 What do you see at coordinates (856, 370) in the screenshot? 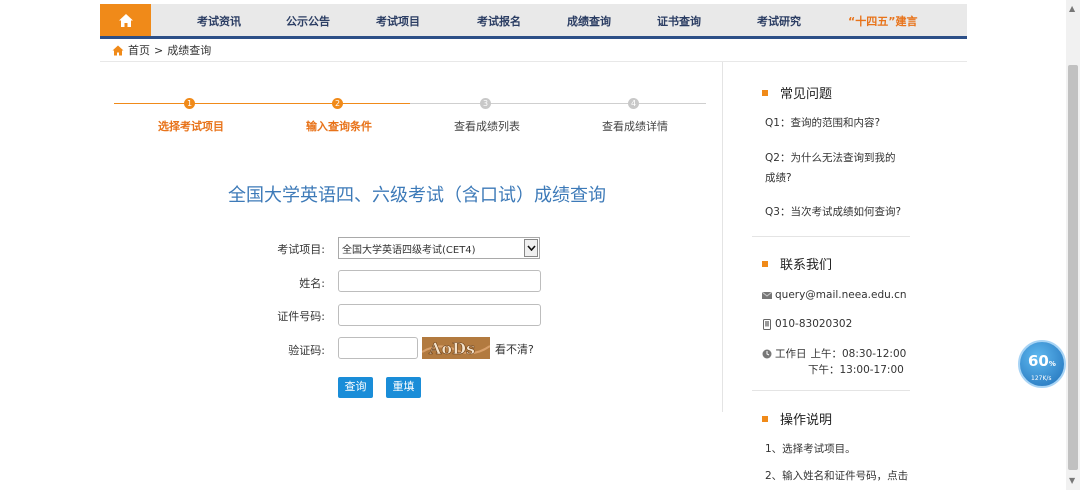
I see `contact-hours-pm: 下午：13:00-17:00` at bounding box center [856, 370].